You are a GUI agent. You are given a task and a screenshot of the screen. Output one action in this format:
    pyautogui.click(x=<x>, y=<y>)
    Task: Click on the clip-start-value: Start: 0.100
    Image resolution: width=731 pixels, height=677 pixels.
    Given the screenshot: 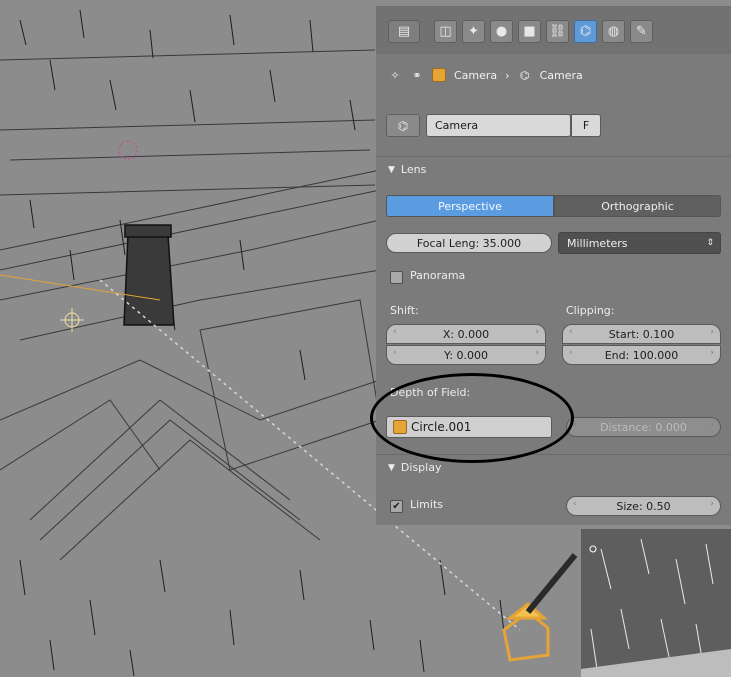 What is the action you would take?
    pyautogui.click(x=641, y=334)
    